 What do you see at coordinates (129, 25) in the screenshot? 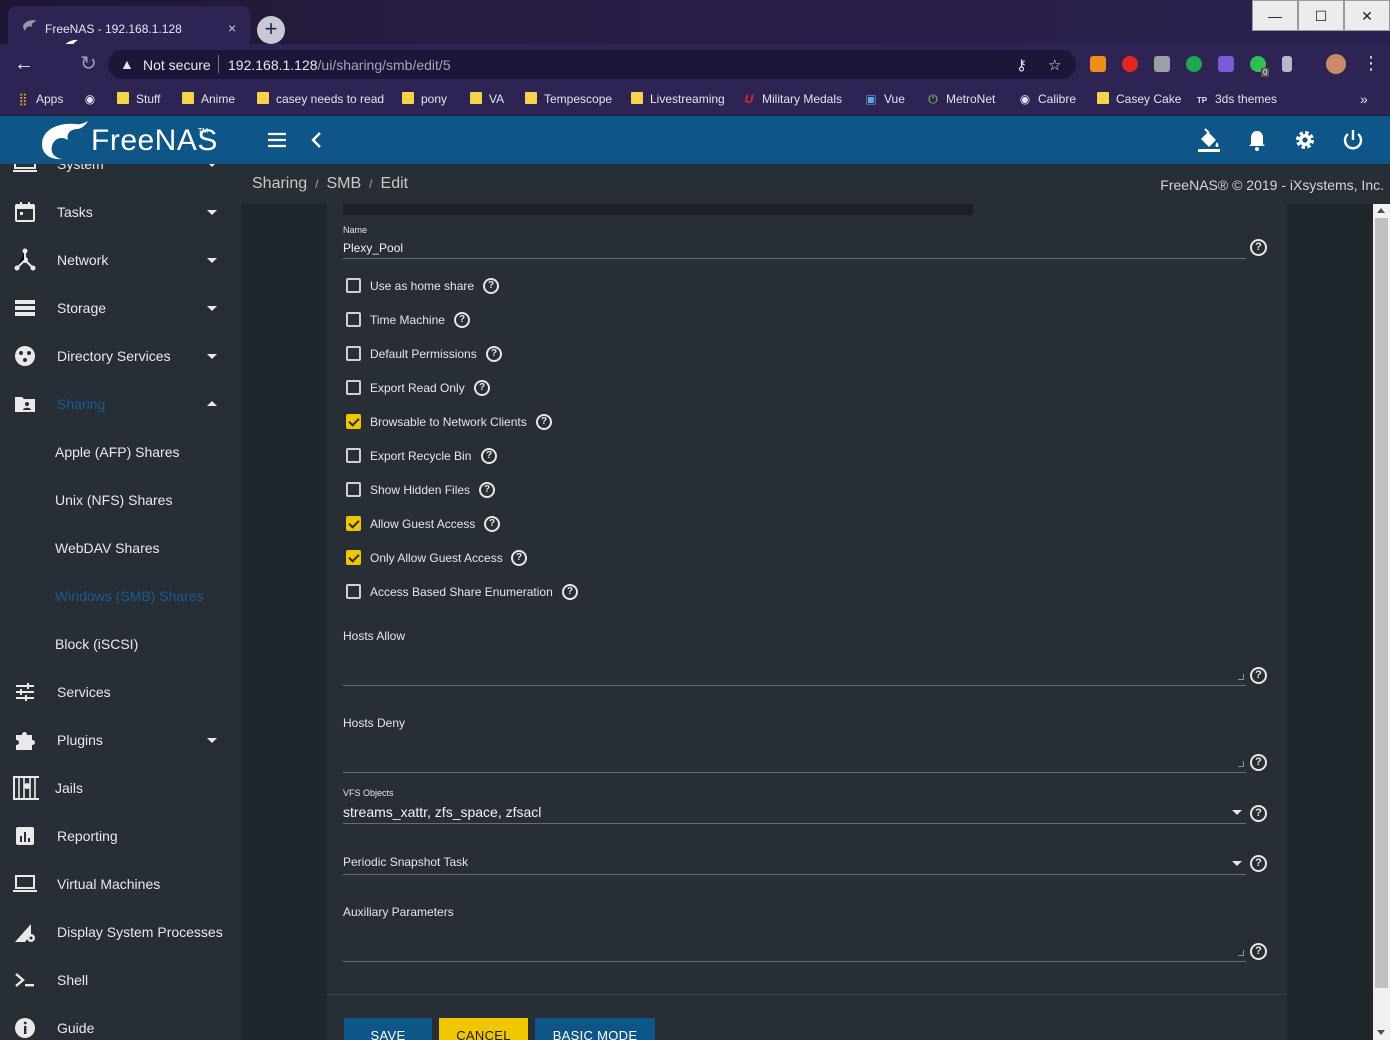
I see `browser-tab: FreeNAS - 192.168.1.128 ×` at bounding box center [129, 25].